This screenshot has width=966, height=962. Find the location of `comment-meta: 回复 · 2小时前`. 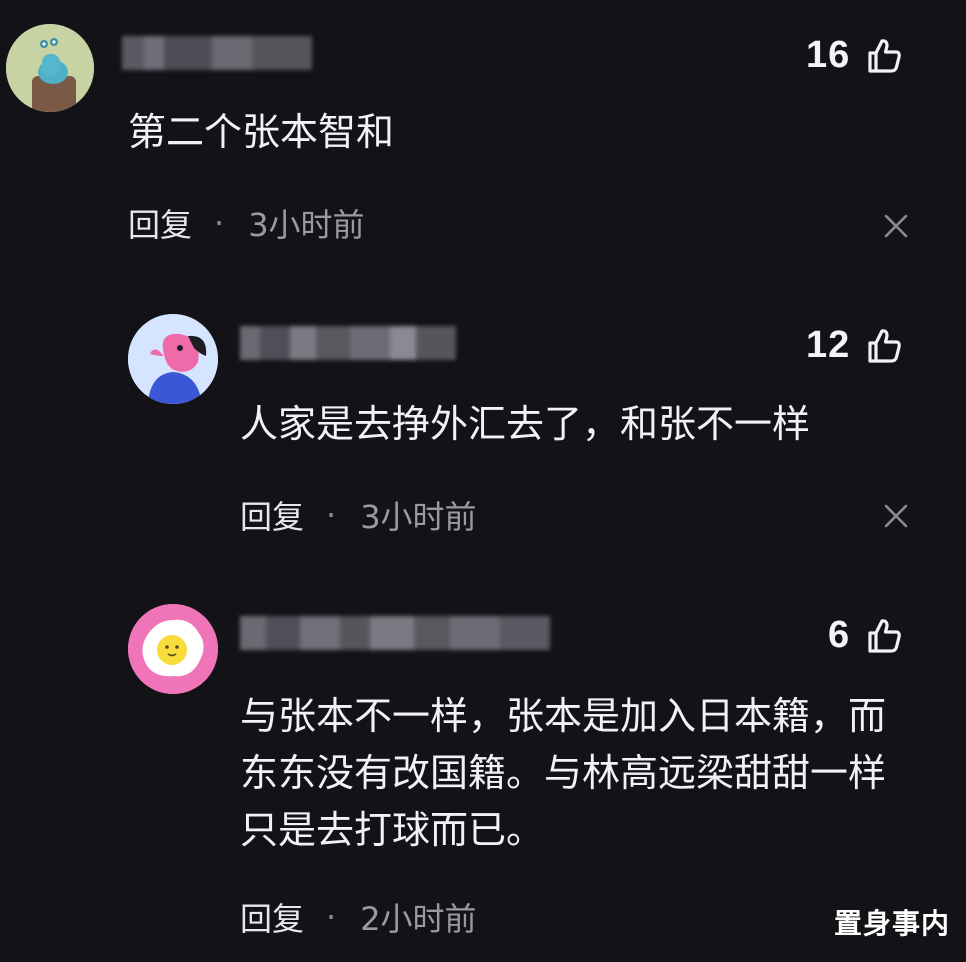

comment-meta: 回复 · 2小时前 is located at coordinates (358, 917).